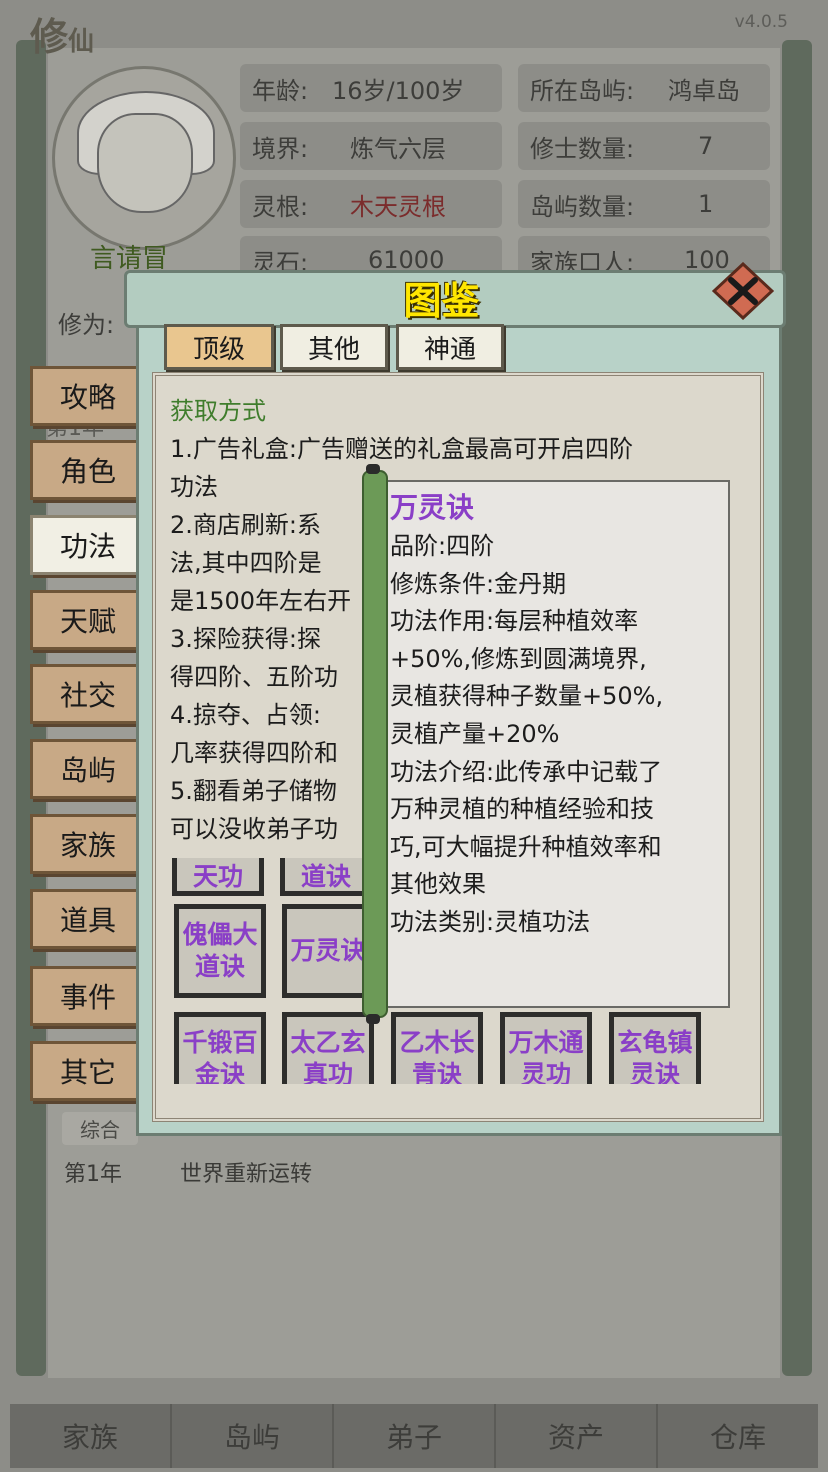 Image resolution: width=828 pixels, height=1472 pixels. What do you see at coordinates (88, 844) in the screenshot?
I see `side-menu-family: 家族` at bounding box center [88, 844].